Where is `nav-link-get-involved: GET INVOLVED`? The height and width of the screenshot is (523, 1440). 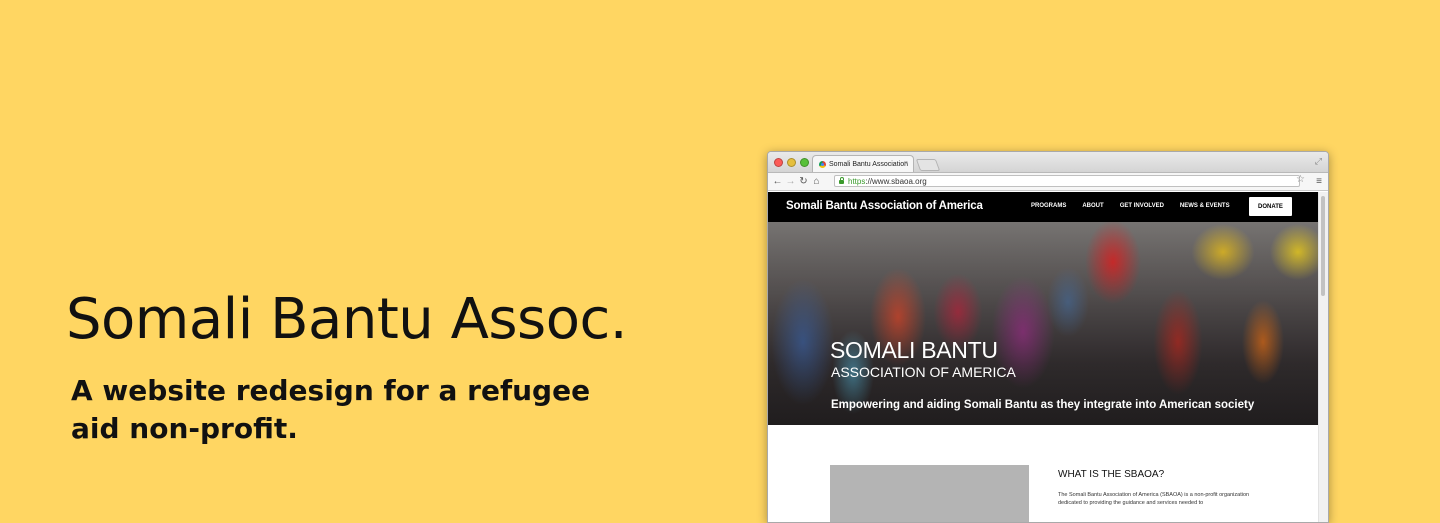
nav-link-get-involved: GET INVOLVED is located at coordinates (1142, 206).